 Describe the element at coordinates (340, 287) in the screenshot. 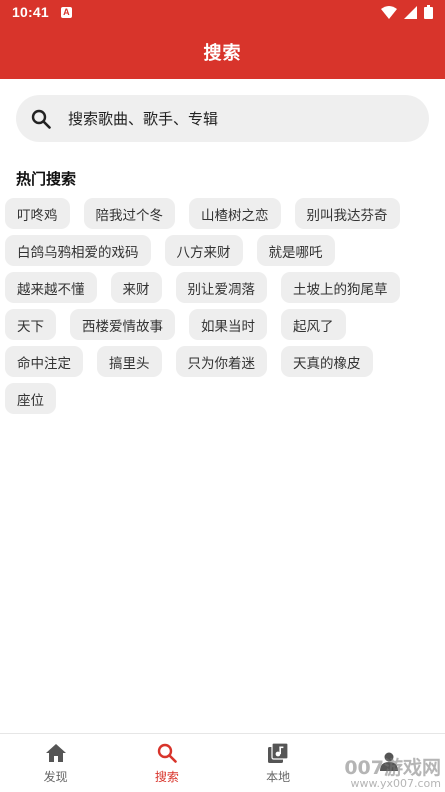

I see `hot-search-tag: 土坡上的狗尾草` at that location.